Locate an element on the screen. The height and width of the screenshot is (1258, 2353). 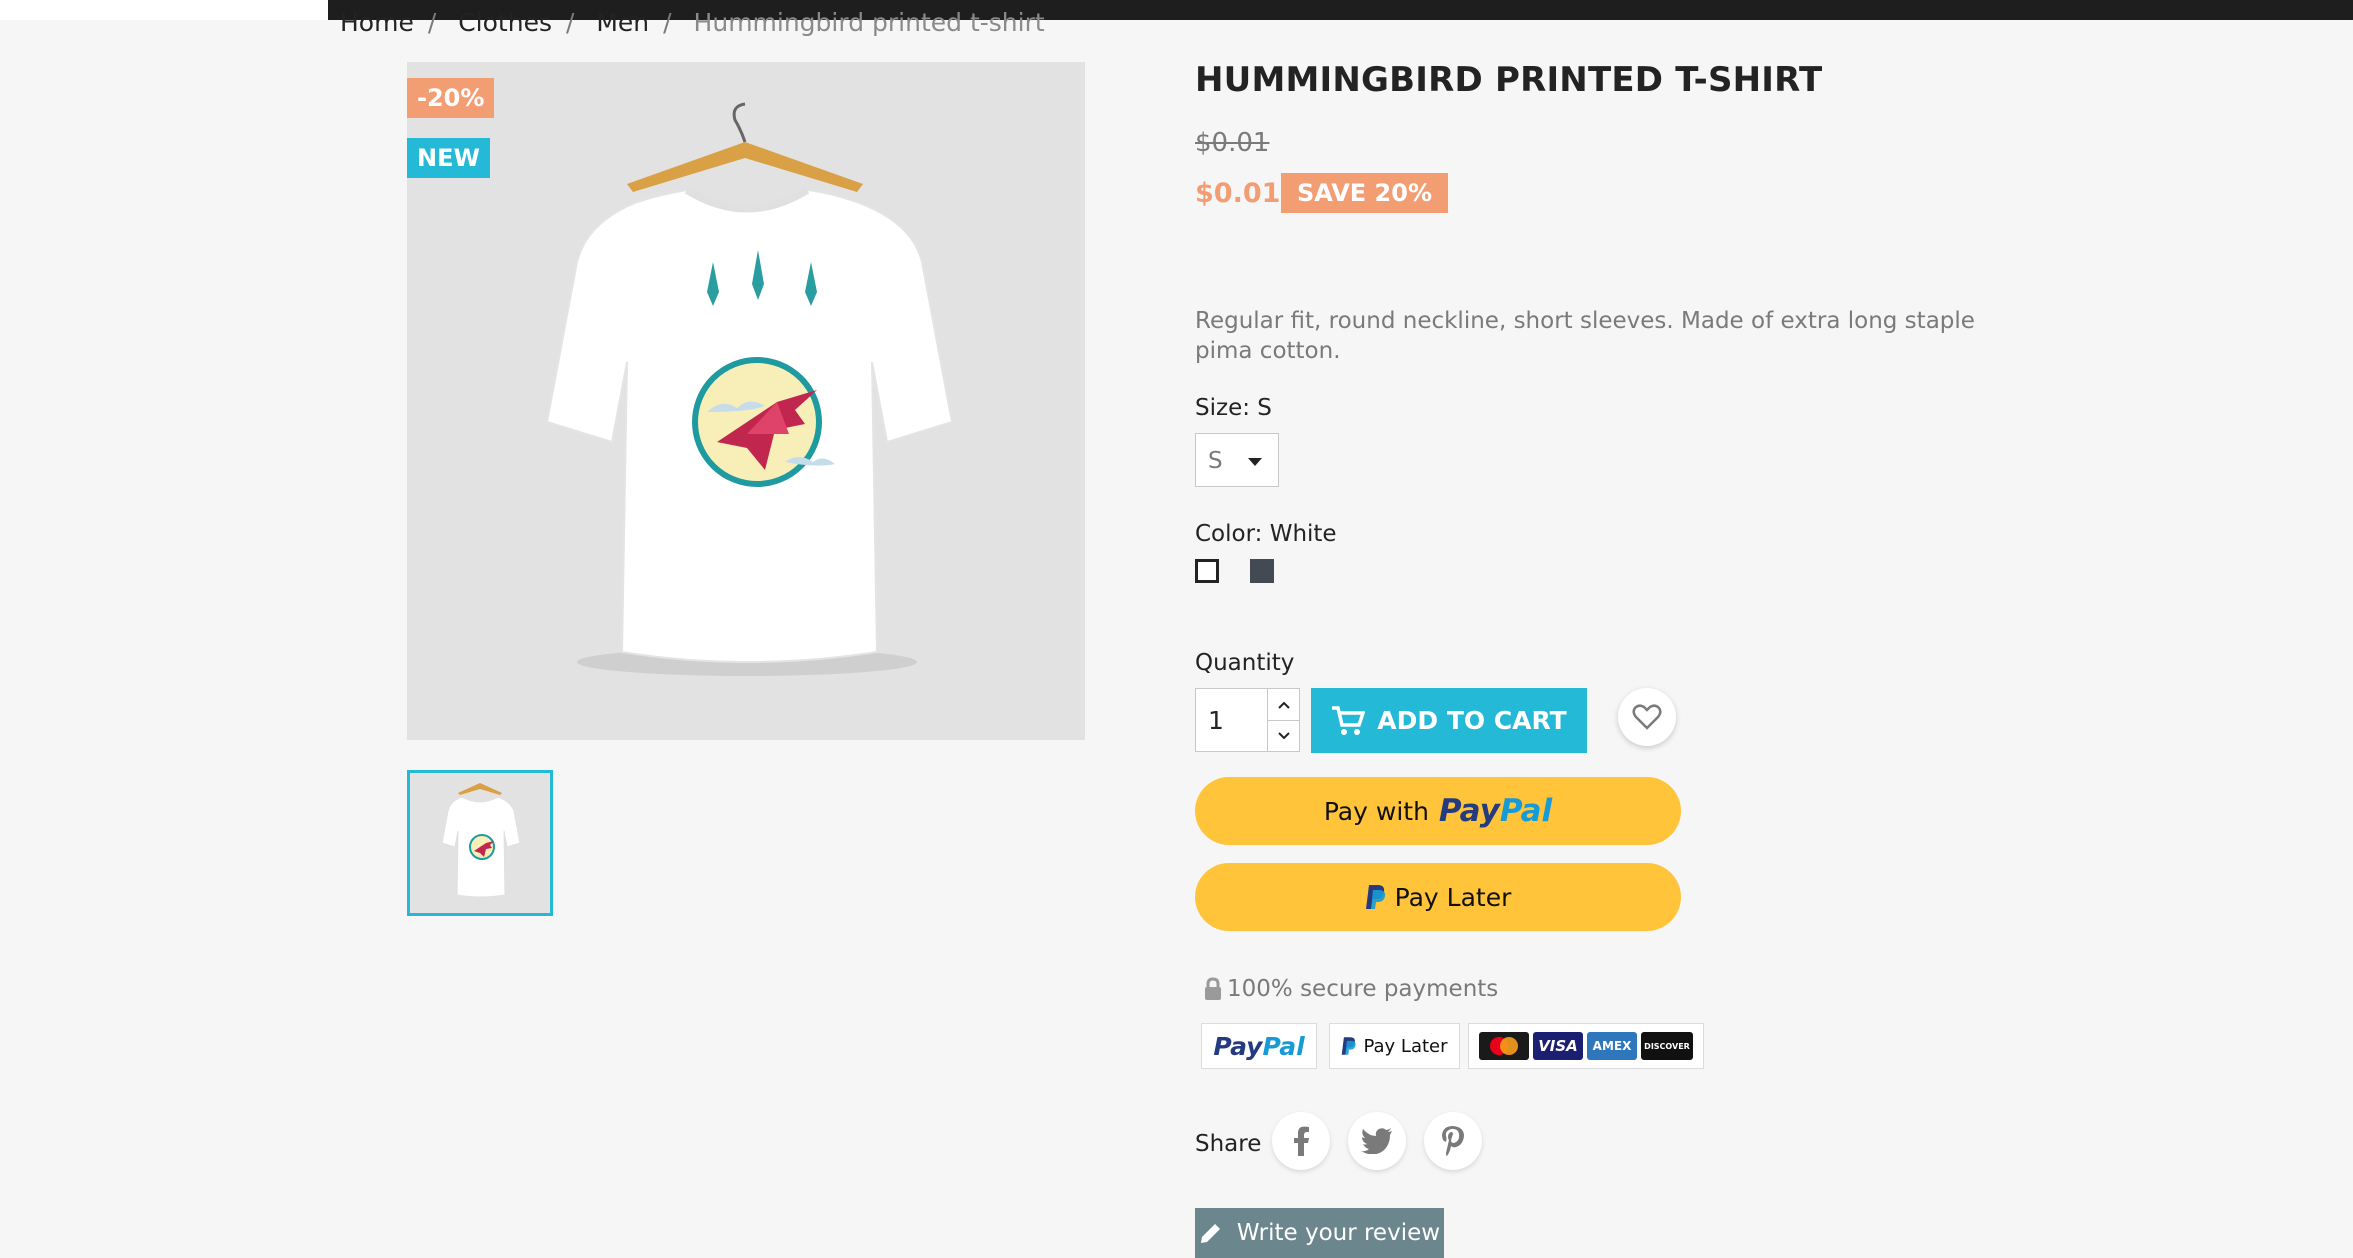
twitter-icon is located at coordinates (1376, 1141).